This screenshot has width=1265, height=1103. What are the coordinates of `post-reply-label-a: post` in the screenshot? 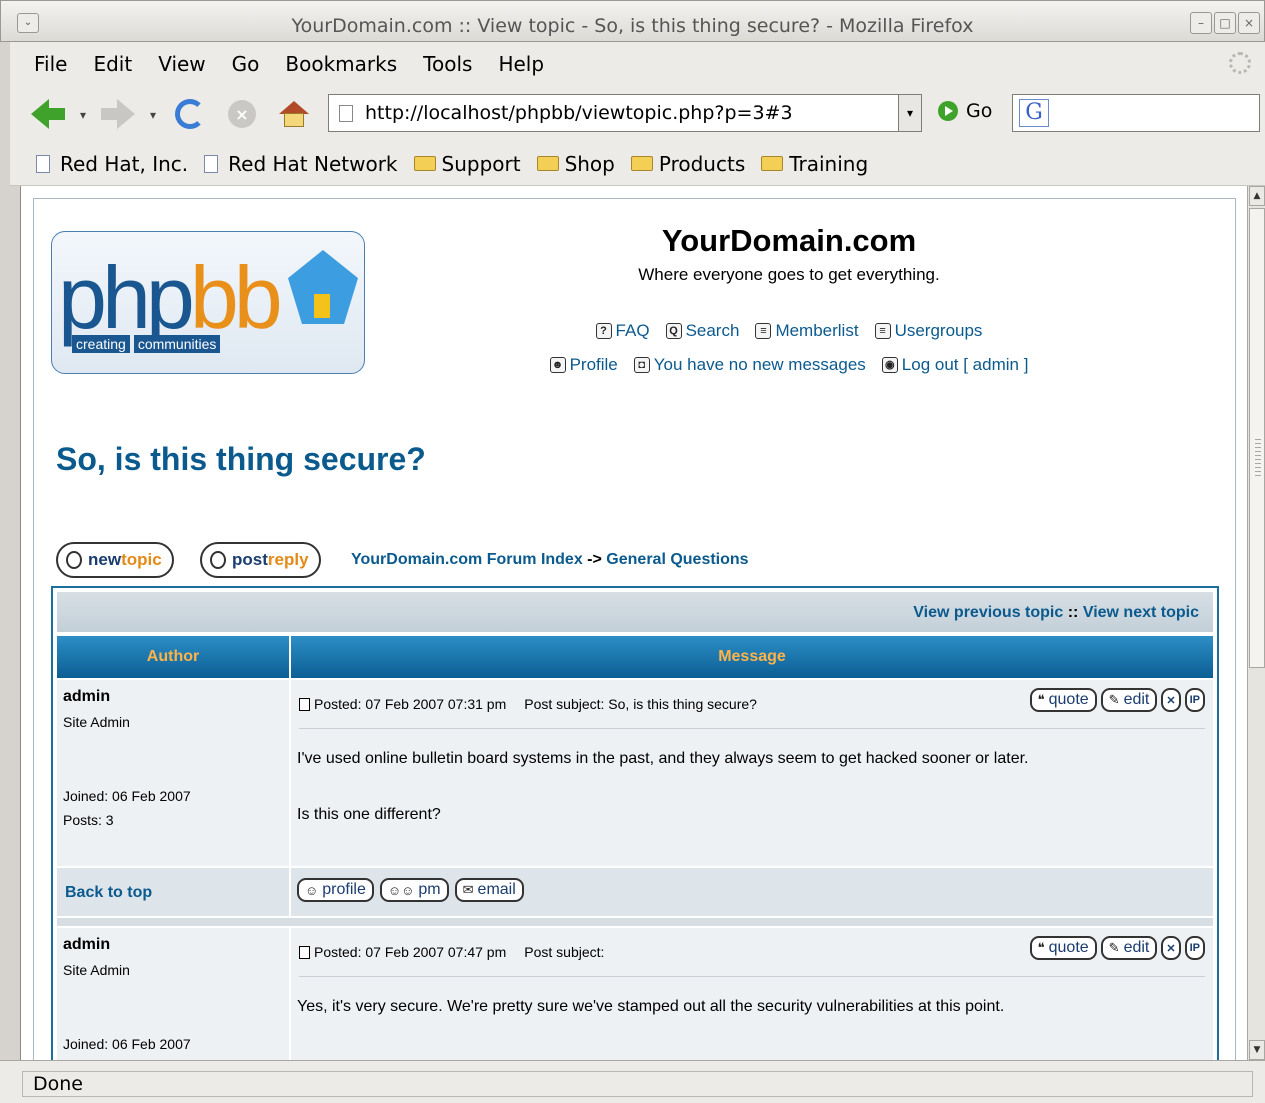 It's located at (250, 559).